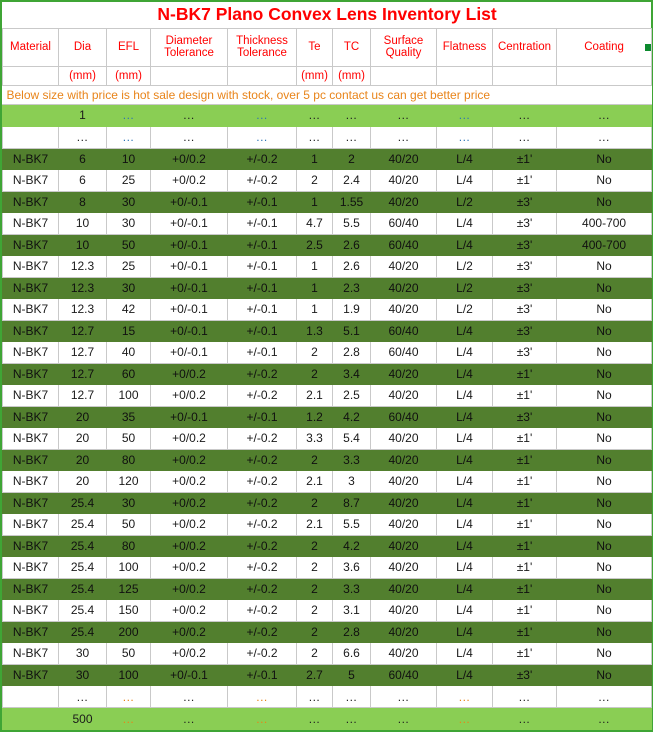 The height and width of the screenshot is (732, 653). Describe the element at coordinates (351, 481) in the screenshot. I see `cell-tc: 3` at that location.